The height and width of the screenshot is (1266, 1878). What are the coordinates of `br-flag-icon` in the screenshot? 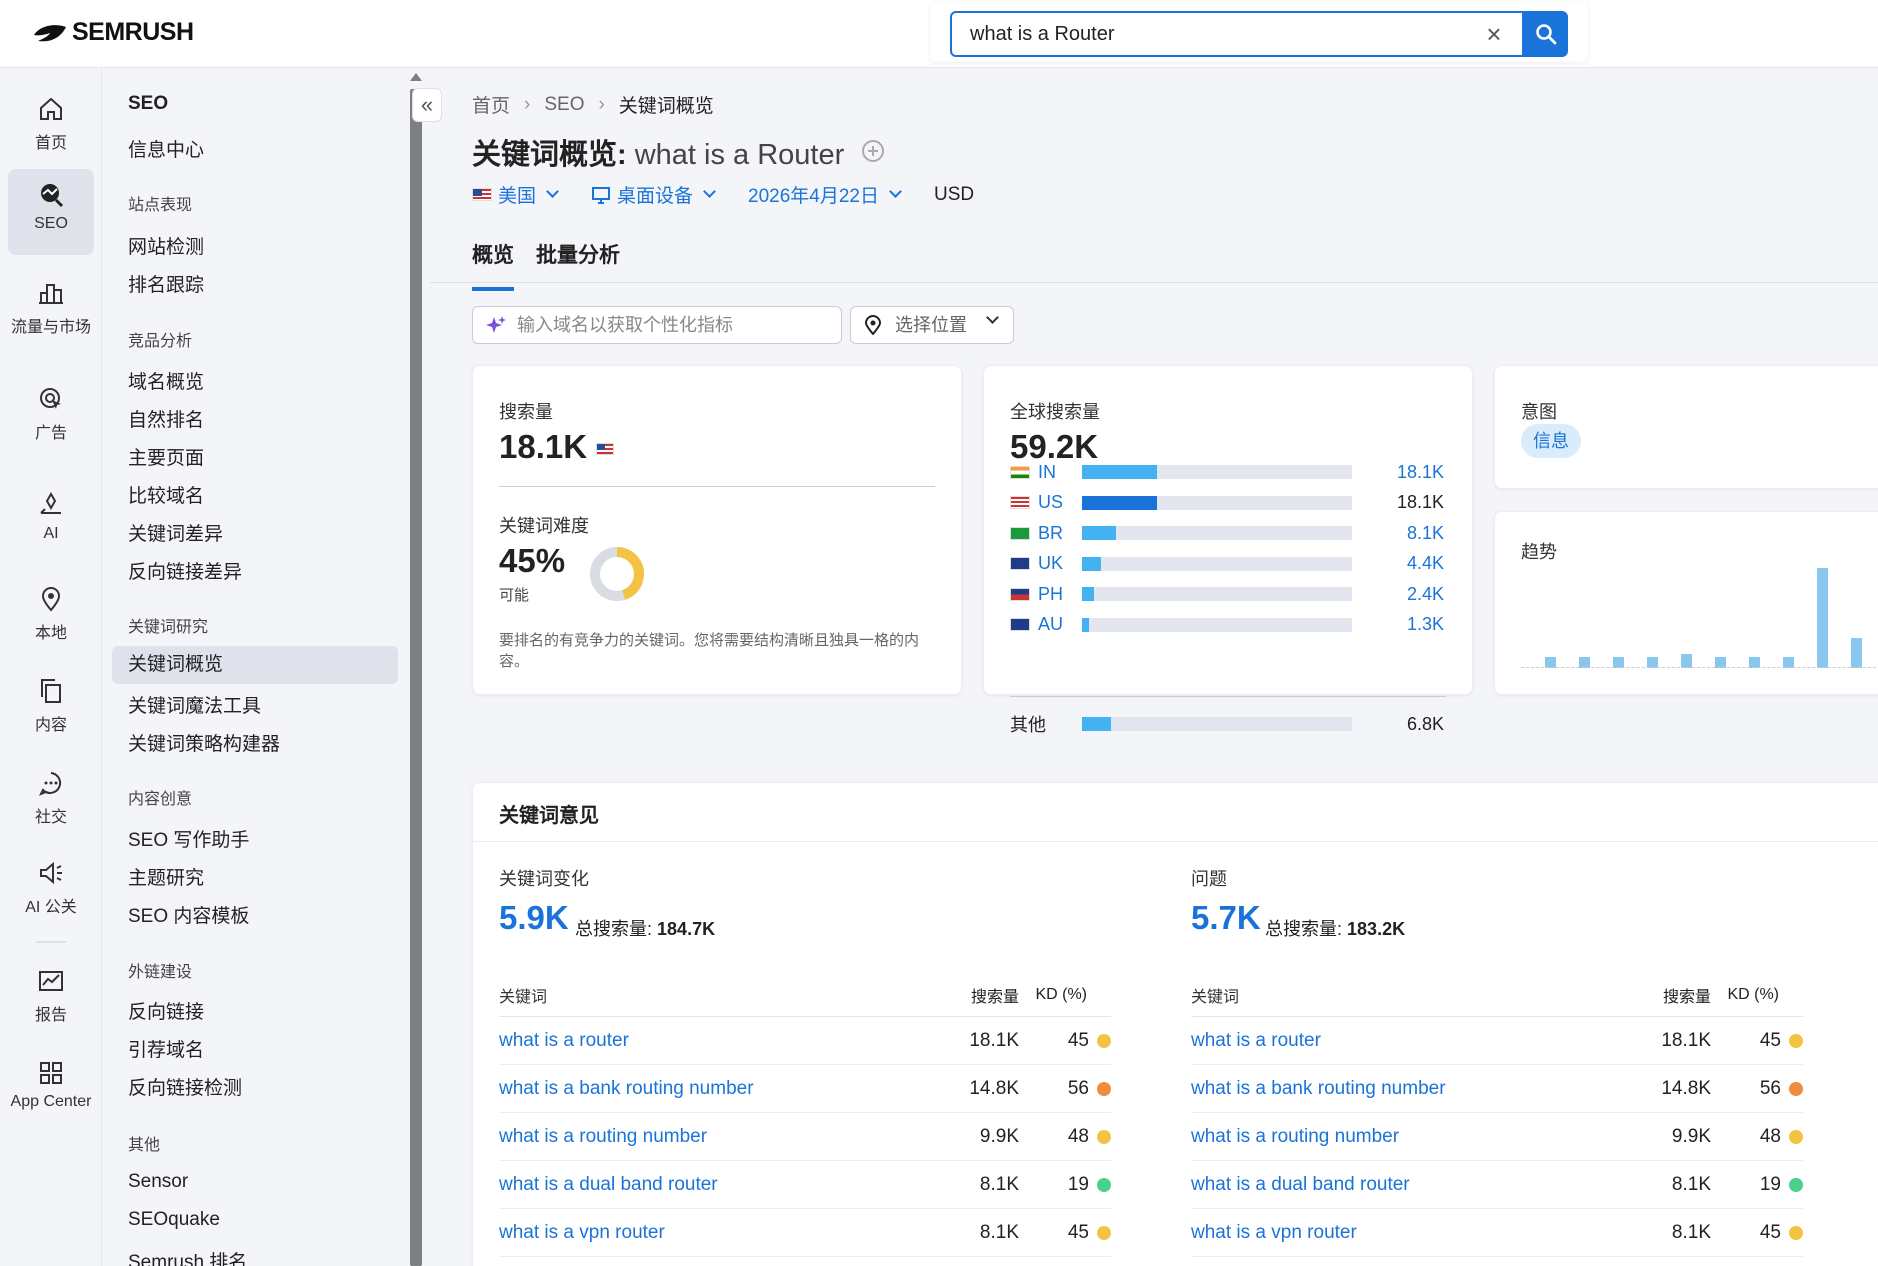 It's located at (1020, 533).